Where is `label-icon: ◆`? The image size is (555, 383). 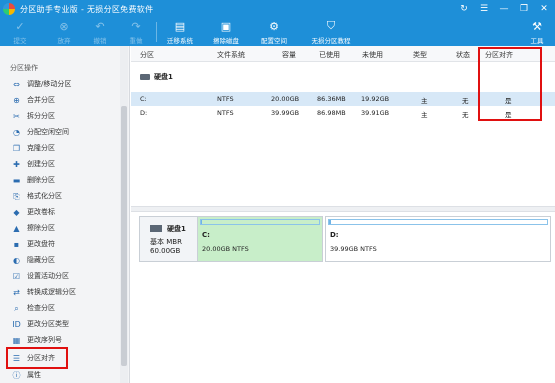
label-icon: ◆ is located at coordinates (16, 212).